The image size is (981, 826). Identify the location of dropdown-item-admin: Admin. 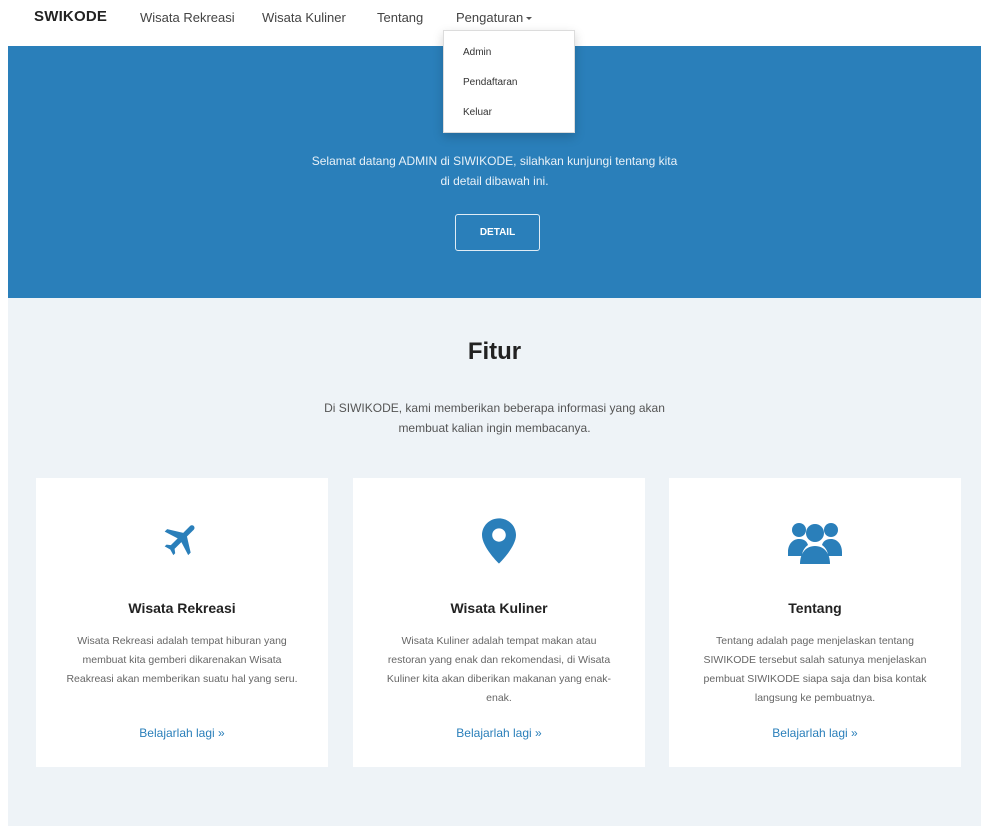
(477, 52).